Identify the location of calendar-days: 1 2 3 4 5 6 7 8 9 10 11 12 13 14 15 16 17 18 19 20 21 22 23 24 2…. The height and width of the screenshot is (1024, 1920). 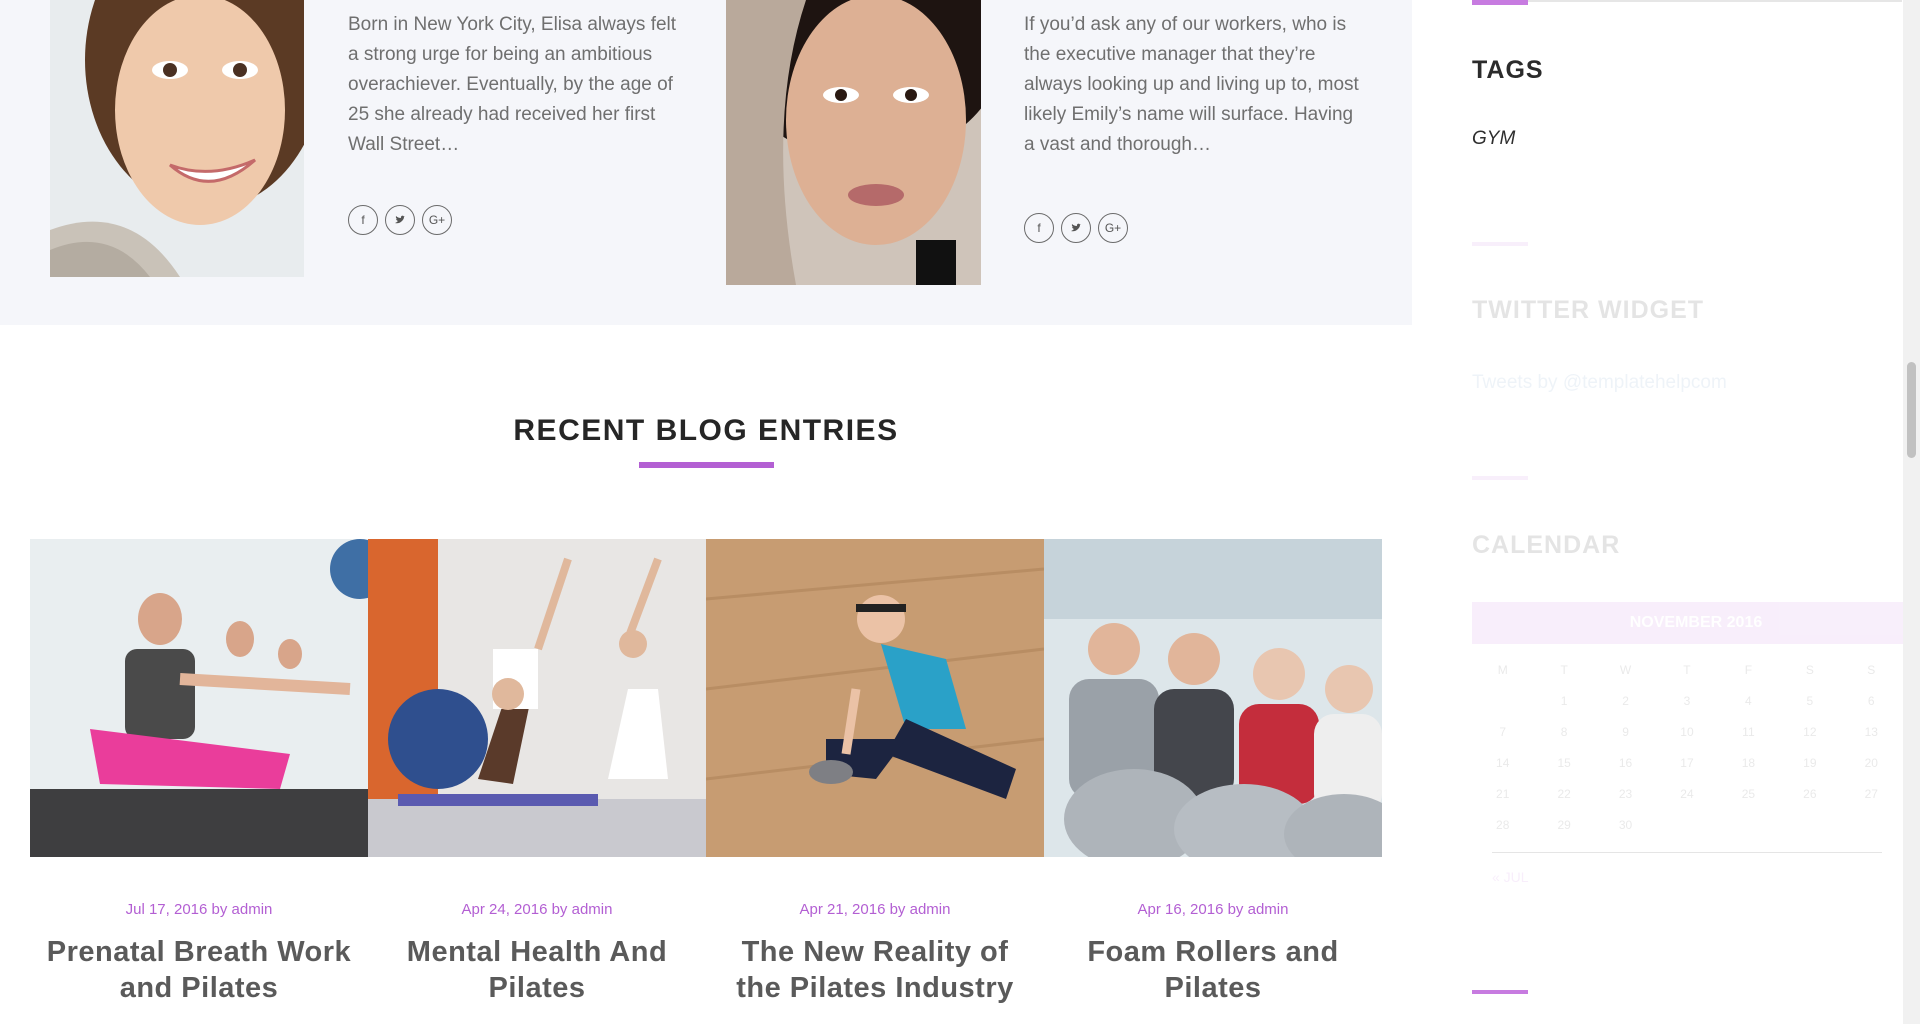
(1687, 762).